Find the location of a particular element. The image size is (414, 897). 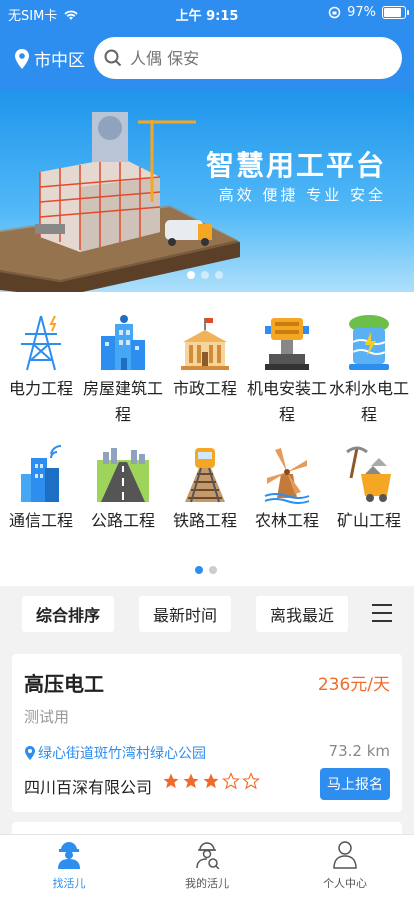

category-highway: 公路工程 is located at coordinates (123, 489).